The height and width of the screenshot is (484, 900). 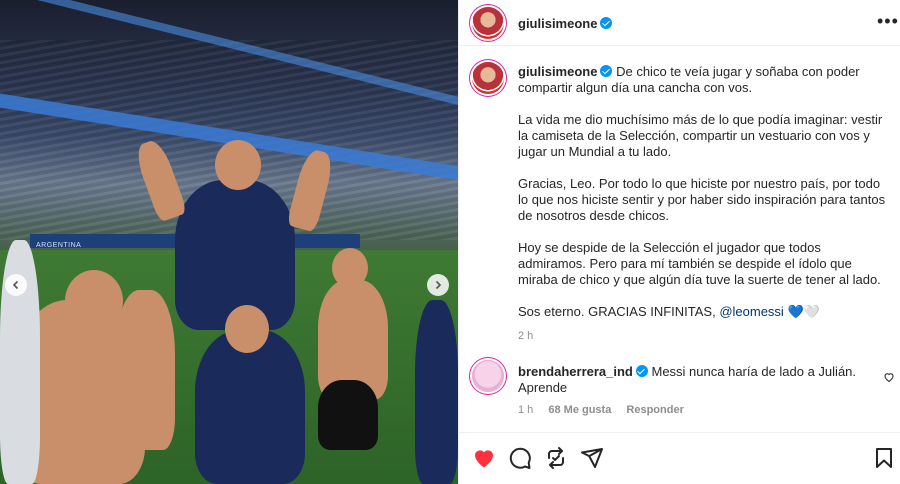 What do you see at coordinates (525, 336) in the screenshot?
I see `caption-time: 2 h` at bounding box center [525, 336].